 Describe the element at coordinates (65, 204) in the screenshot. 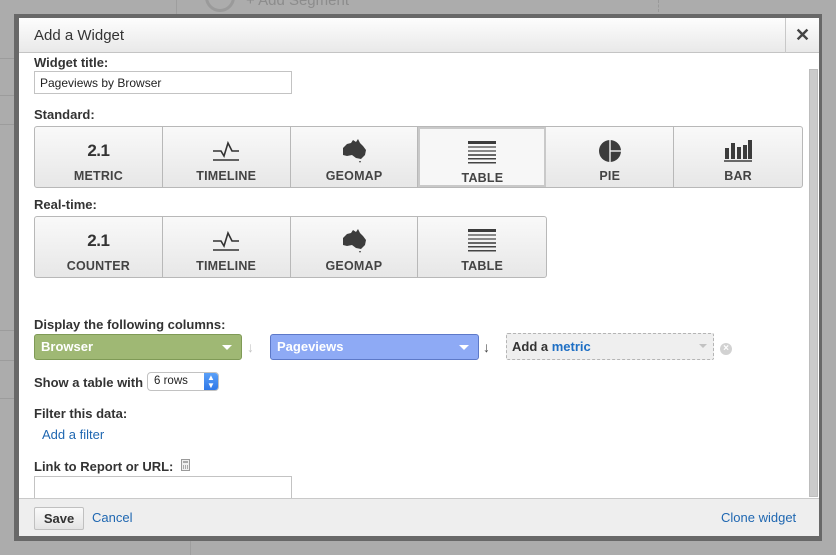

I see `realtime-label: Real-time:` at that location.